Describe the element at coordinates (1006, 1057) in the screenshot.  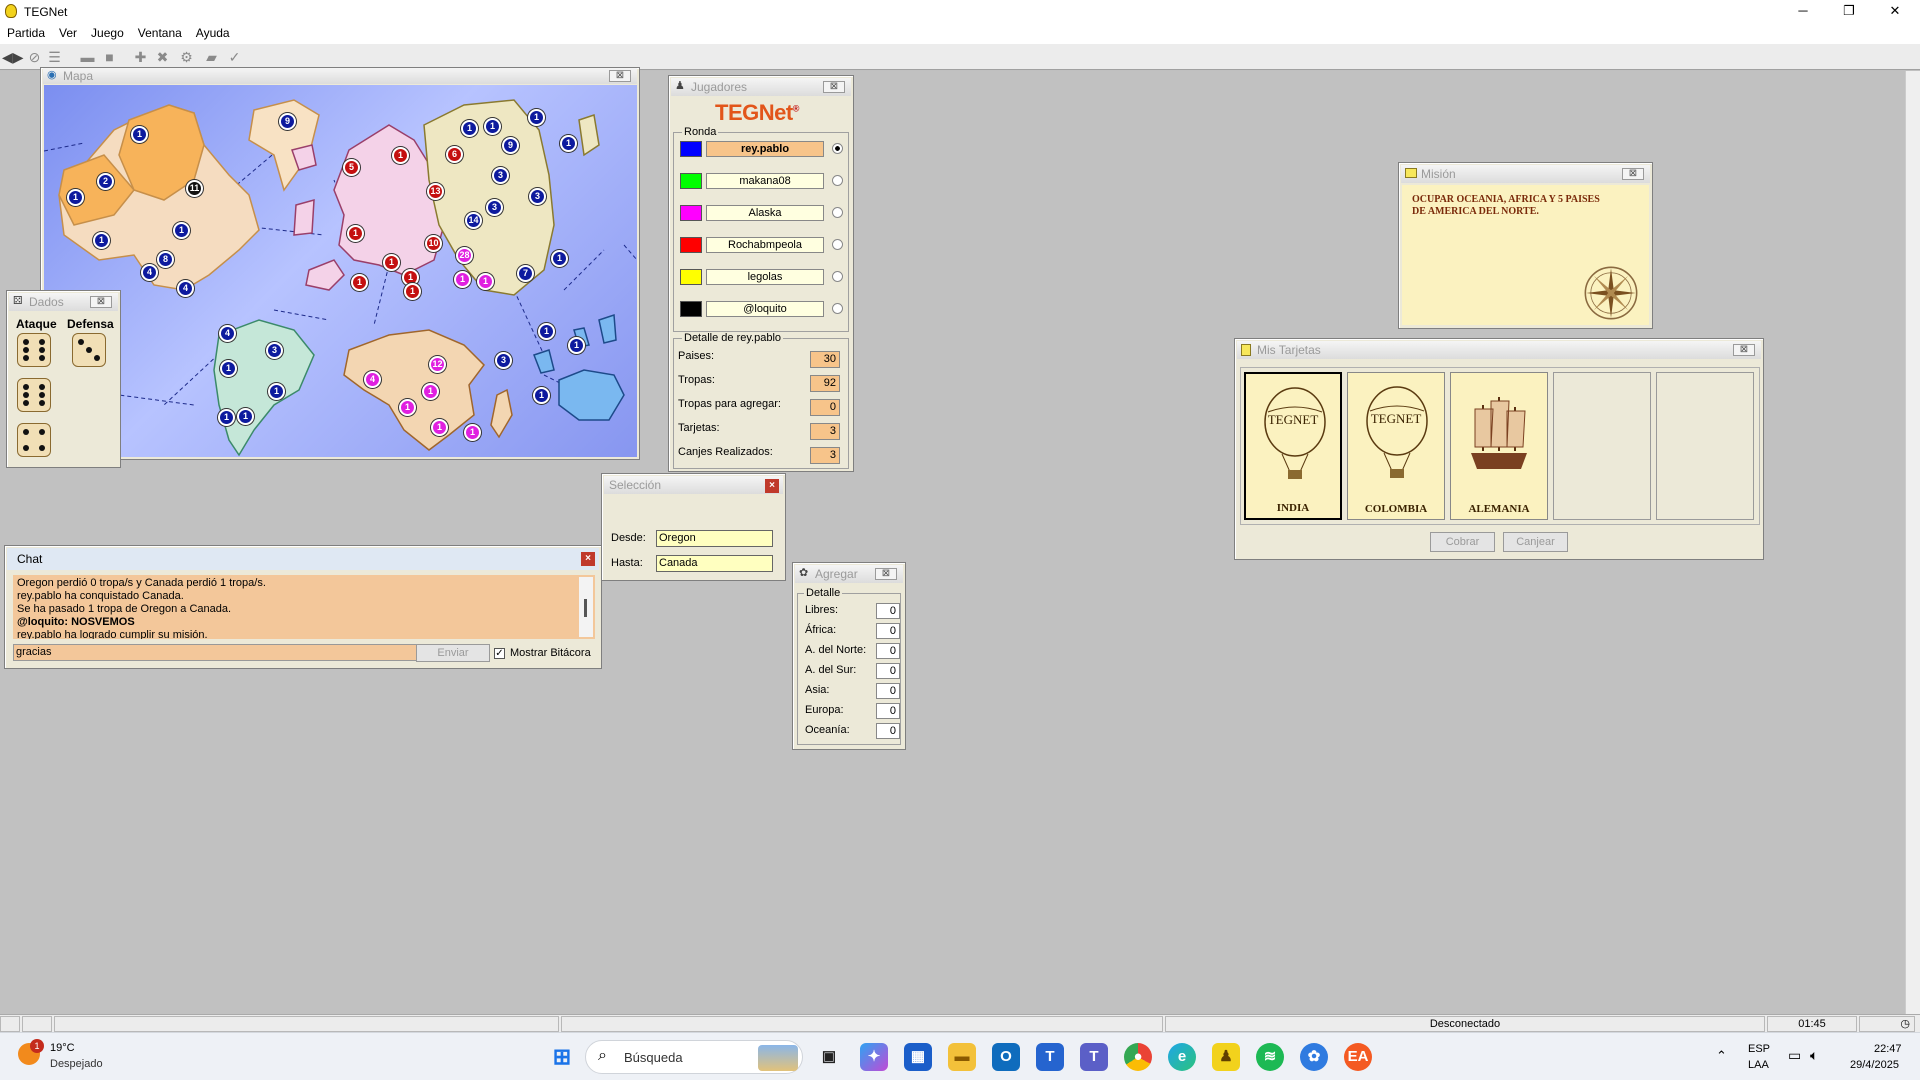
I see `outlook-icon: O` at that location.